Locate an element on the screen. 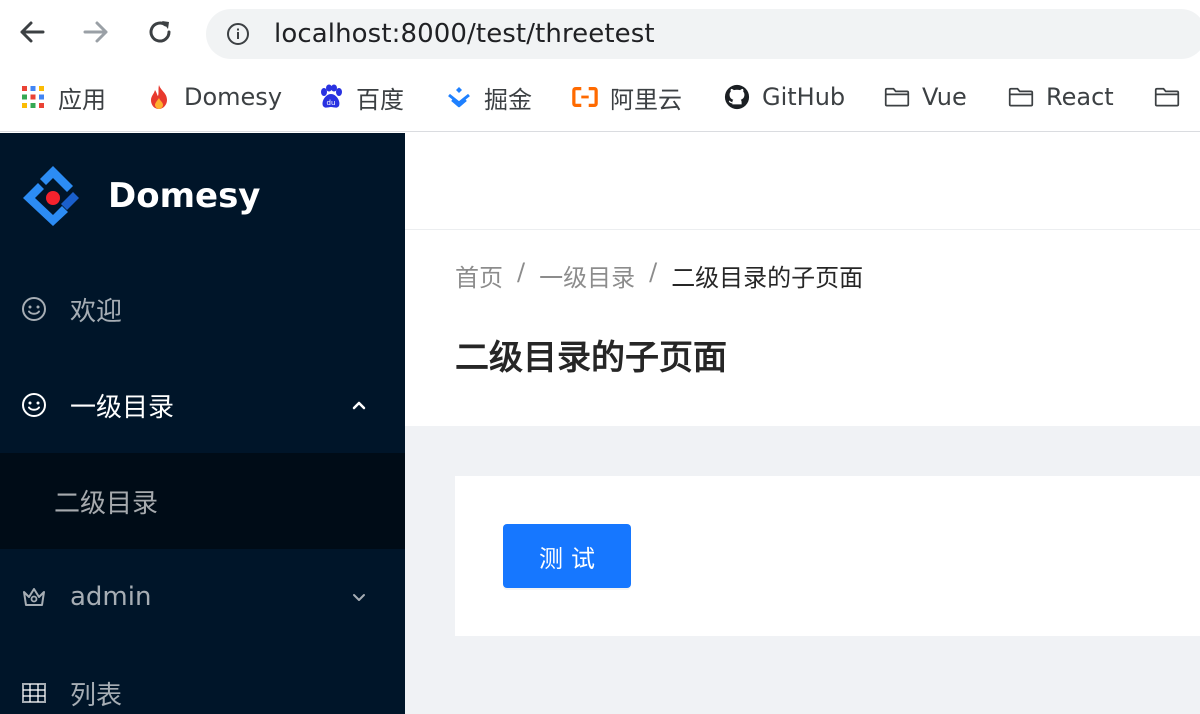 This screenshot has width=1200, height=714. bookmark-label: GitHub is located at coordinates (804, 97).